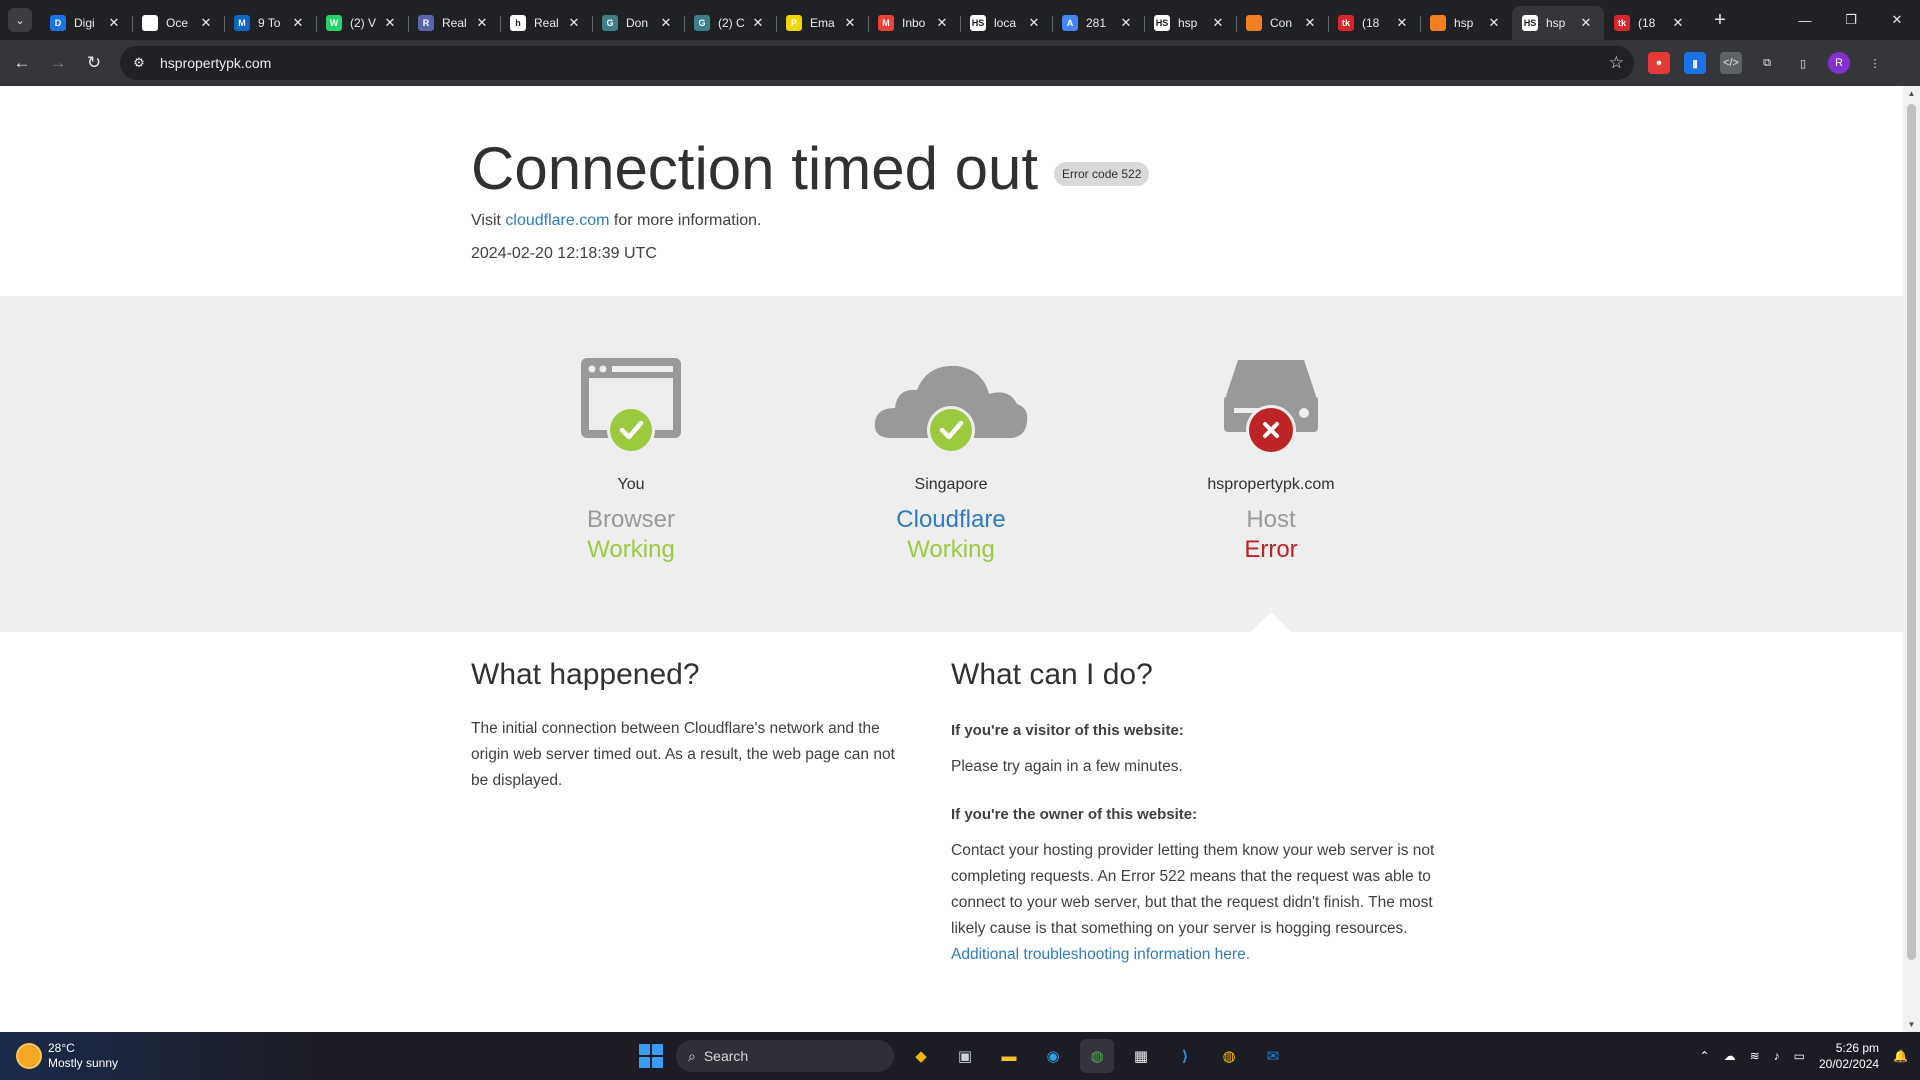  Describe the element at coordinates (951, 484) in the screenshot. I see `cloudflare-location: Singapore` at that location.